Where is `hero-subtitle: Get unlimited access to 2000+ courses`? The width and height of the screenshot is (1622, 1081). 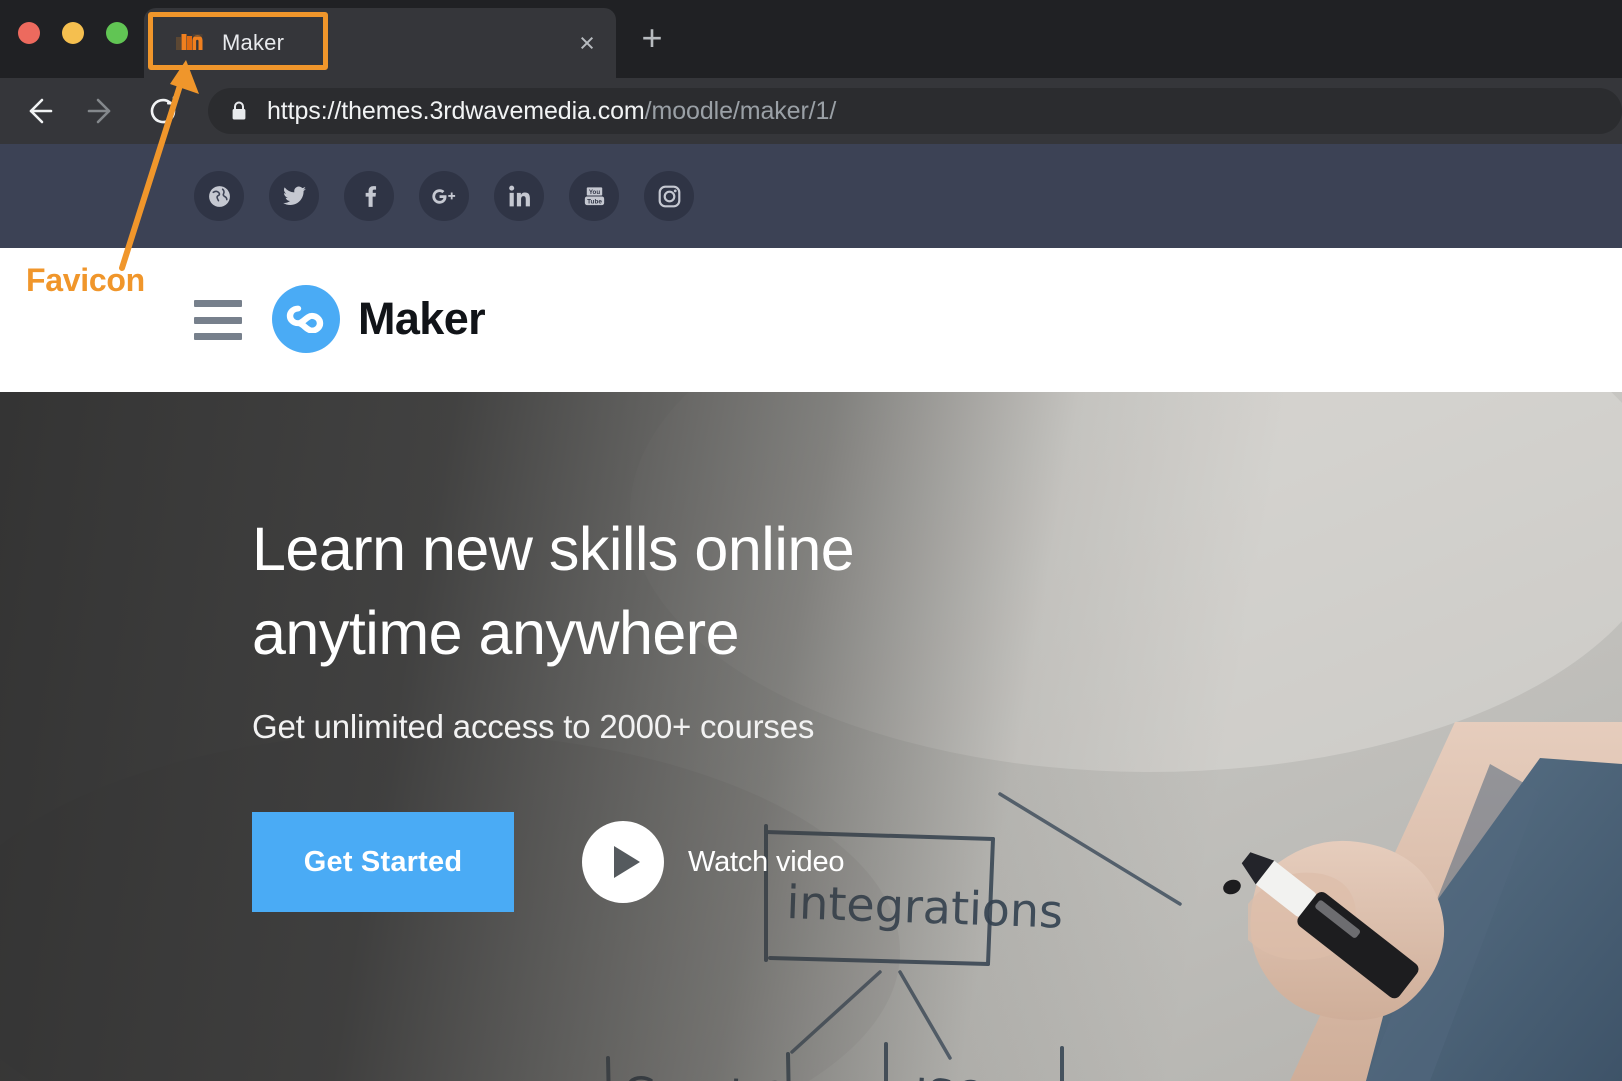 hero-subtitle: Get unlimited access to 2000+ courses is located at coordinates (533, 727).